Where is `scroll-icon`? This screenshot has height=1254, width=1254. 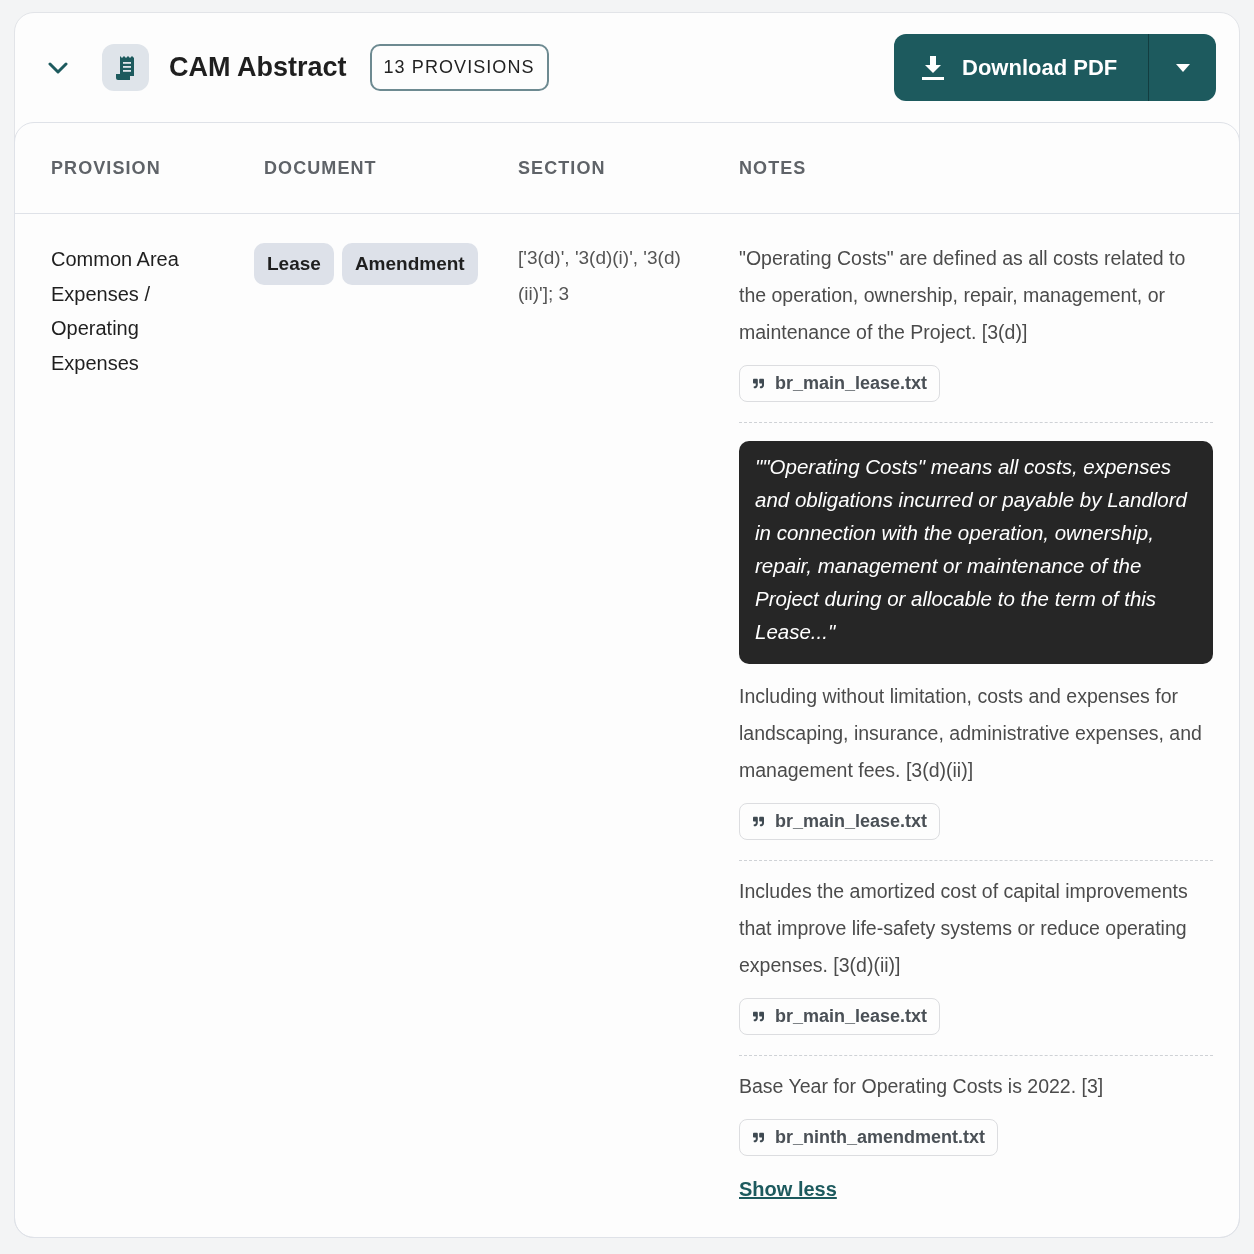
scroll-icon is located at coordinates (125, 67).